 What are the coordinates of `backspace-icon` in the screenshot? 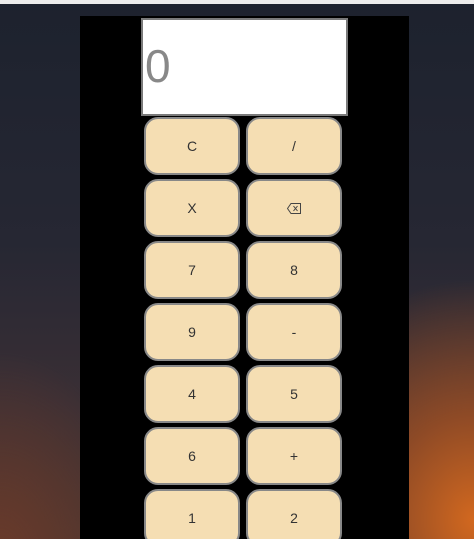 It's located at (294, 208).